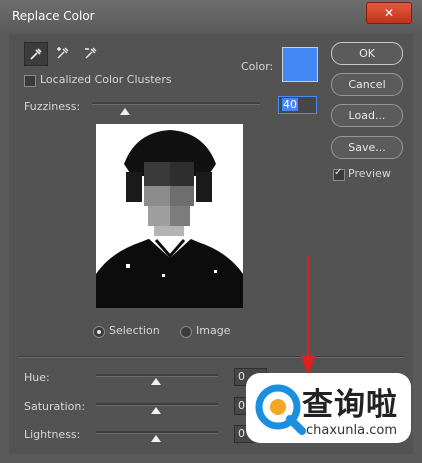 This screenshot has height=463, width=422. Describe the element at coordinates (351, 430) in the screenshot. I see `watermark-en-text: chaxunla.com` at that location.